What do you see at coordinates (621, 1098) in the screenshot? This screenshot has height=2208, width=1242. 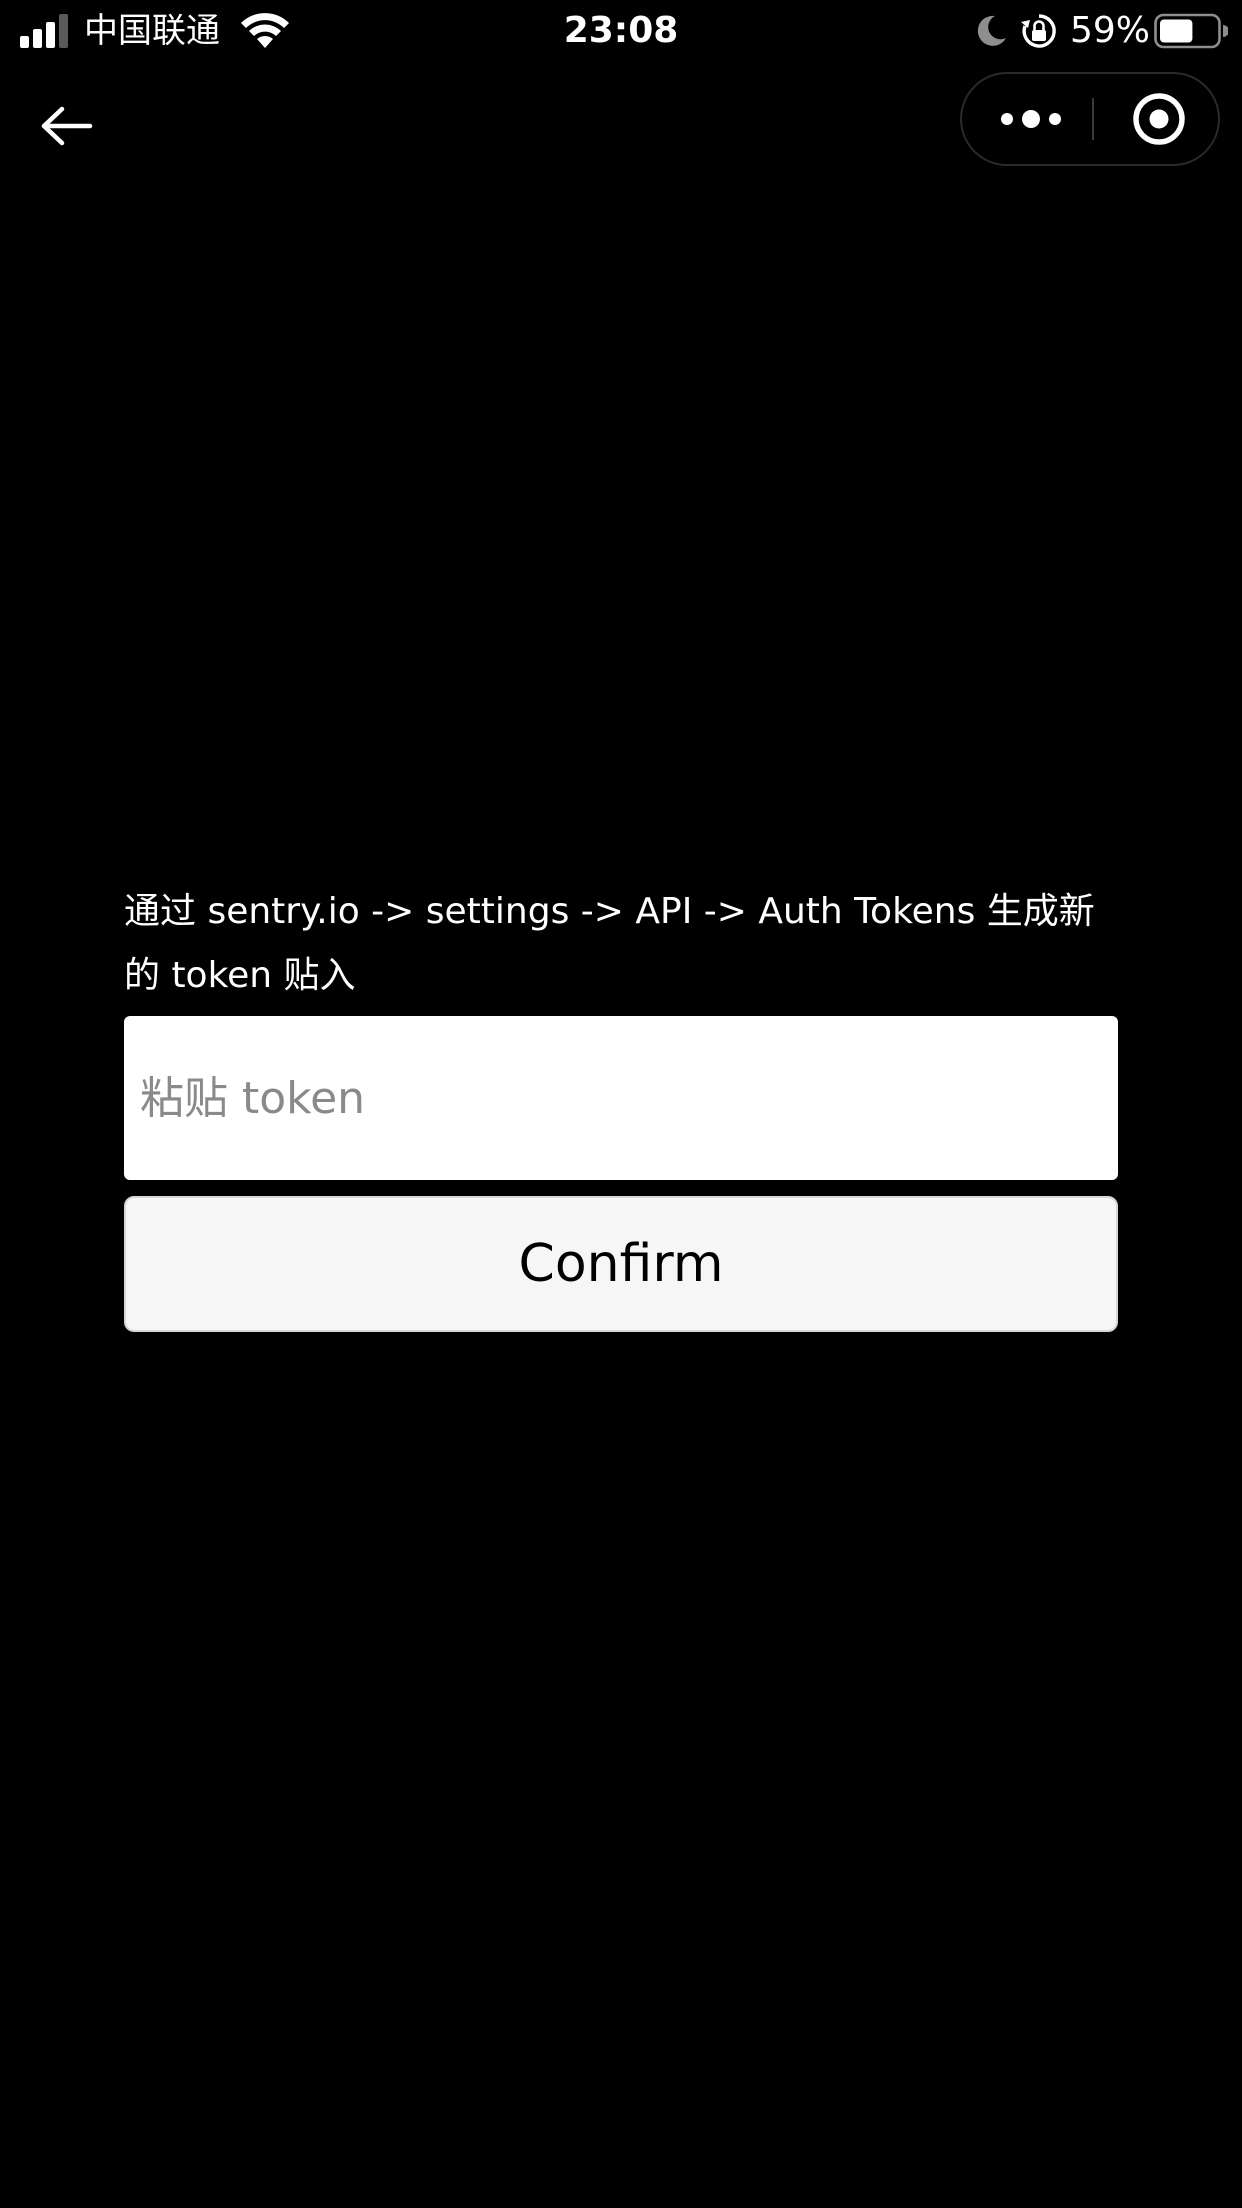 I see `token-input` at bounding box center [621, 1098].